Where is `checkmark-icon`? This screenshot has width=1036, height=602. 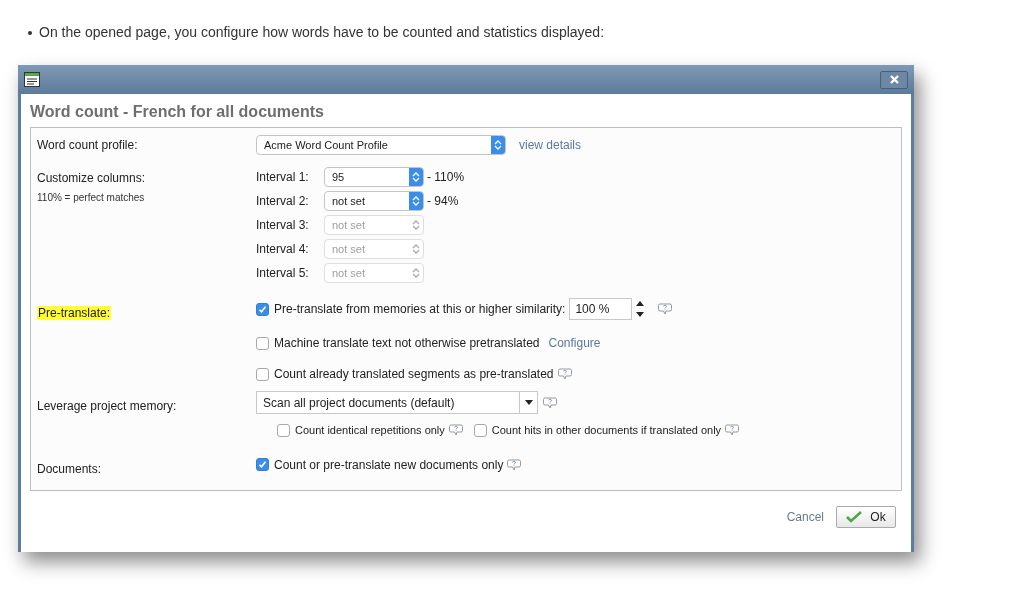 checkmark-icon is located at coordinates (854, 516).